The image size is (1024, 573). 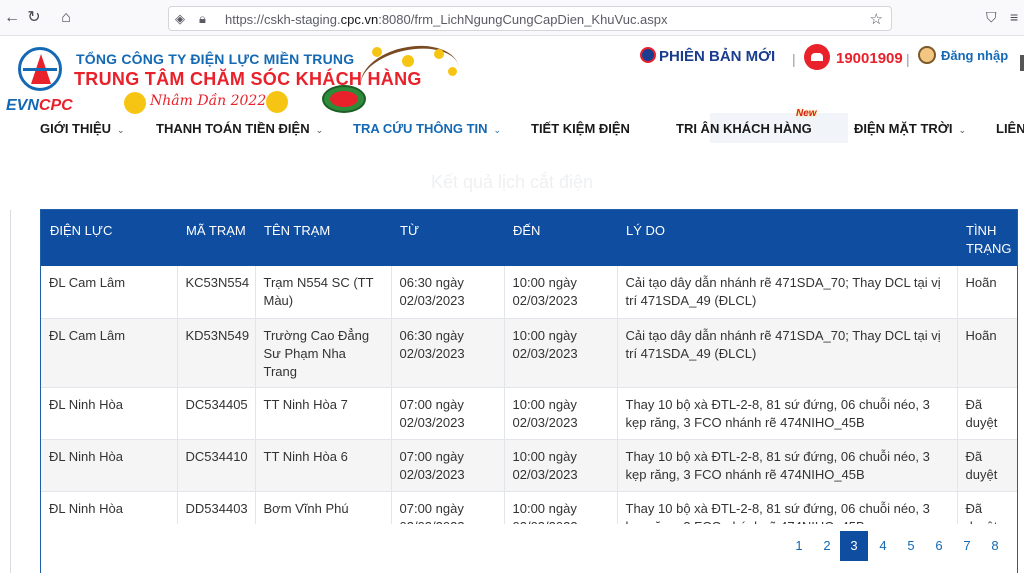 I want to click on tet-greeting: Nhâm Dần 2022, so click(x=208, y=101).